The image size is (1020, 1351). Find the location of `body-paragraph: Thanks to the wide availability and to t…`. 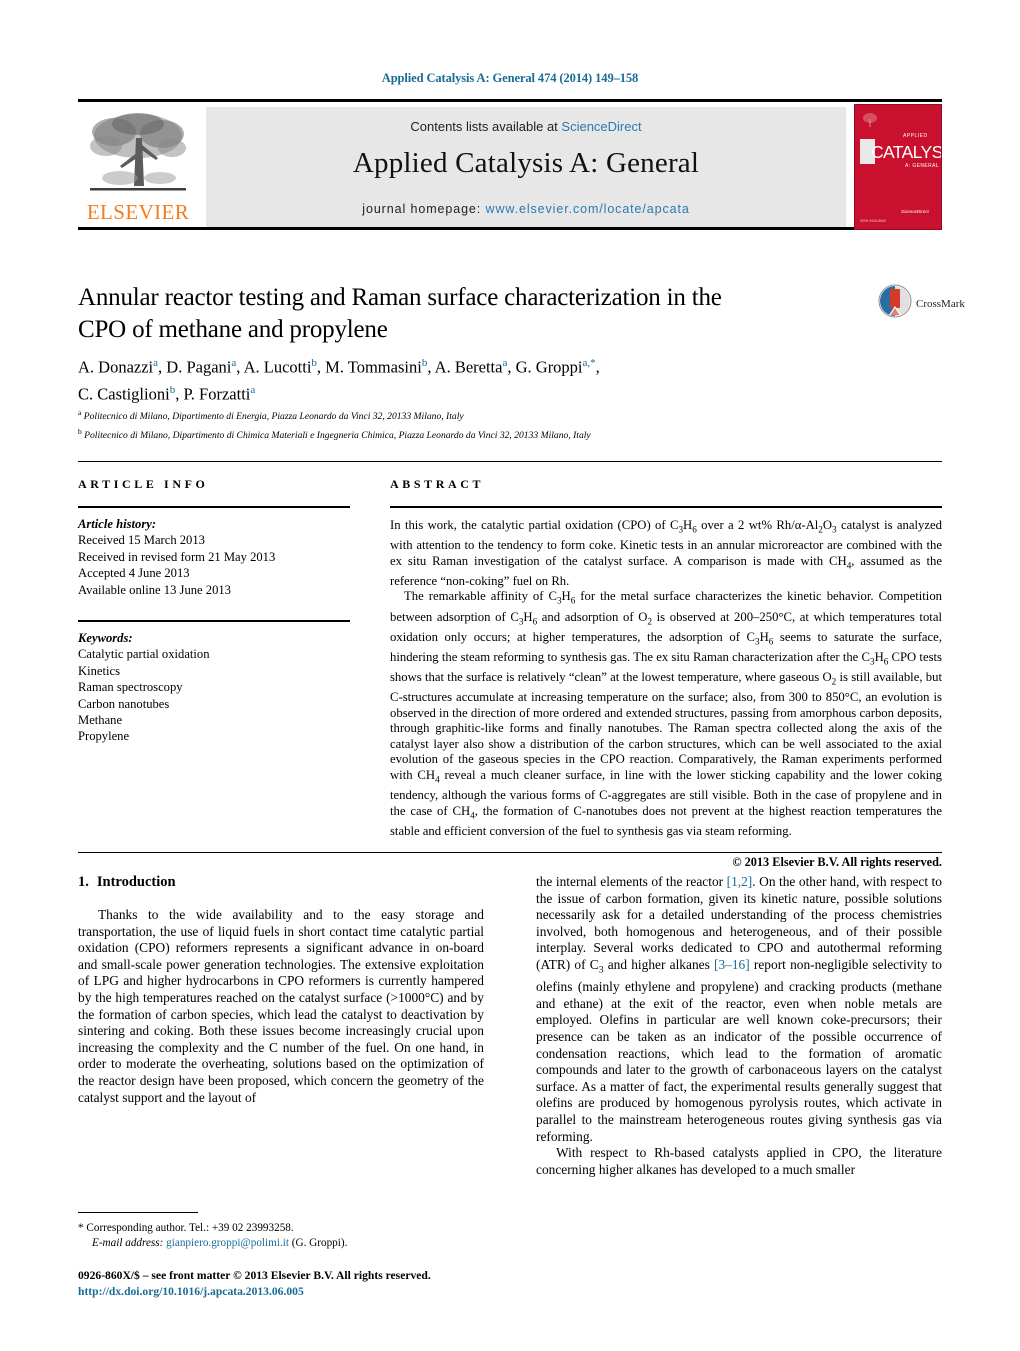

body-paragraph: Thanks to the wide availability and to t… is located at coordinates (281, 1006).